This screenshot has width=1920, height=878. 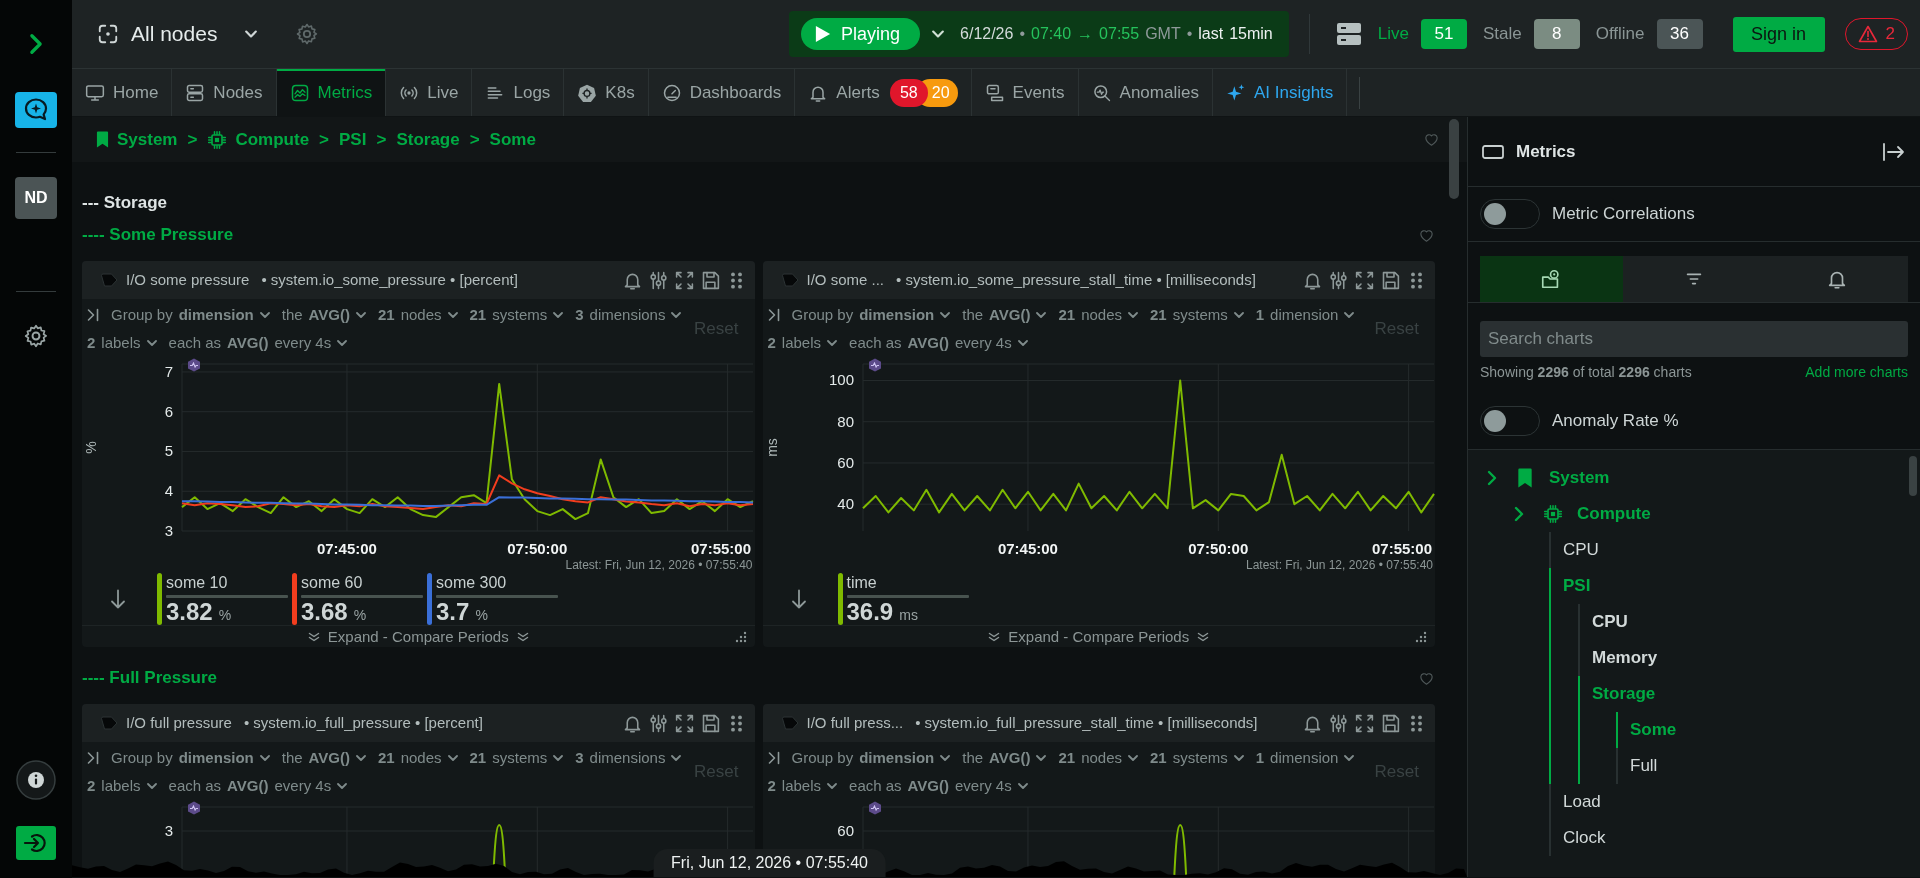 What do you see at coordinates (1735, 802) in the screenshot?
I see `tree-item: Load` at bounding box center [1735, 802].